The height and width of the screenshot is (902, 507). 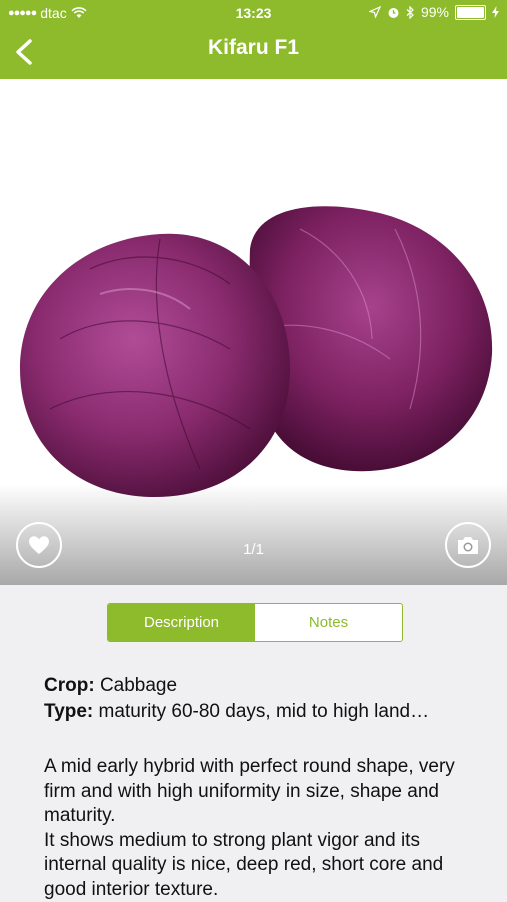 What do you see at coordinates (69, 685) in the screenshot?
I see `crop-label: Crop:` at bounding box center [69, 685].